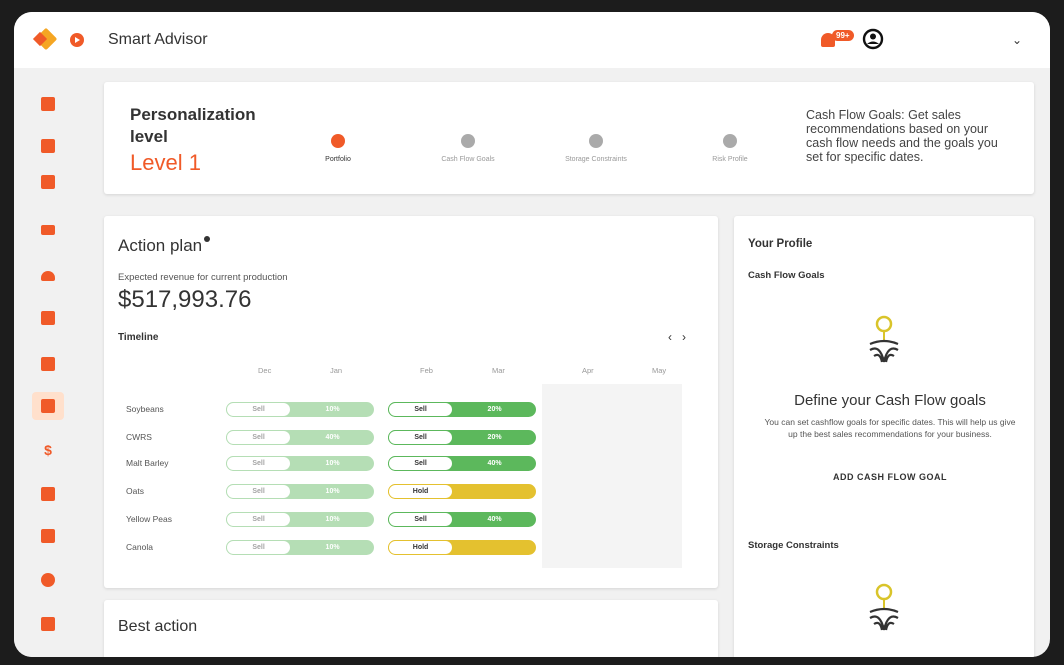 The height and width of the screenshot is (665, 1064). I want to click on check-icon, so click(338, 141).